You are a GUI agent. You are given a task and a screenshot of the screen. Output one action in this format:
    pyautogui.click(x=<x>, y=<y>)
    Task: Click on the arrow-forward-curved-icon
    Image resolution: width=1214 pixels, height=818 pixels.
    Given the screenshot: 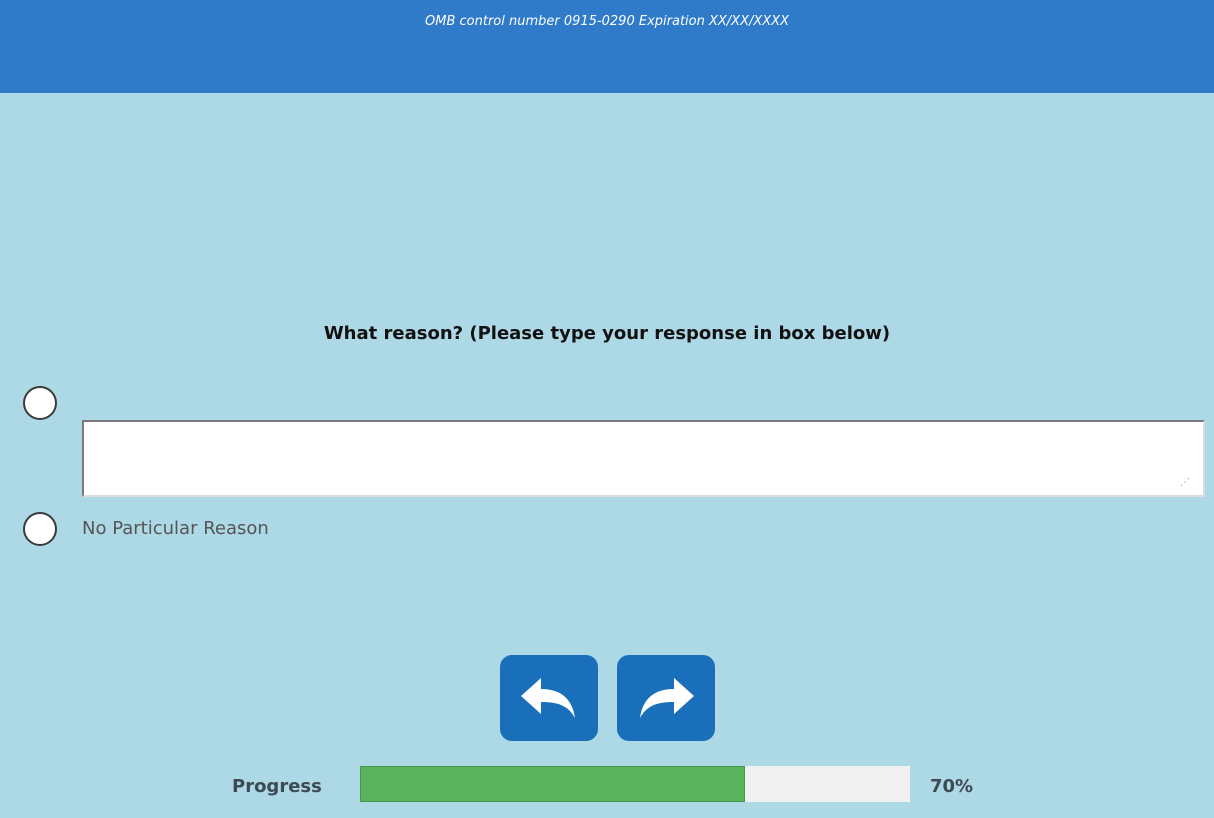 What is the action you would take?
    pyautogui.click(x=667, y=698)
    